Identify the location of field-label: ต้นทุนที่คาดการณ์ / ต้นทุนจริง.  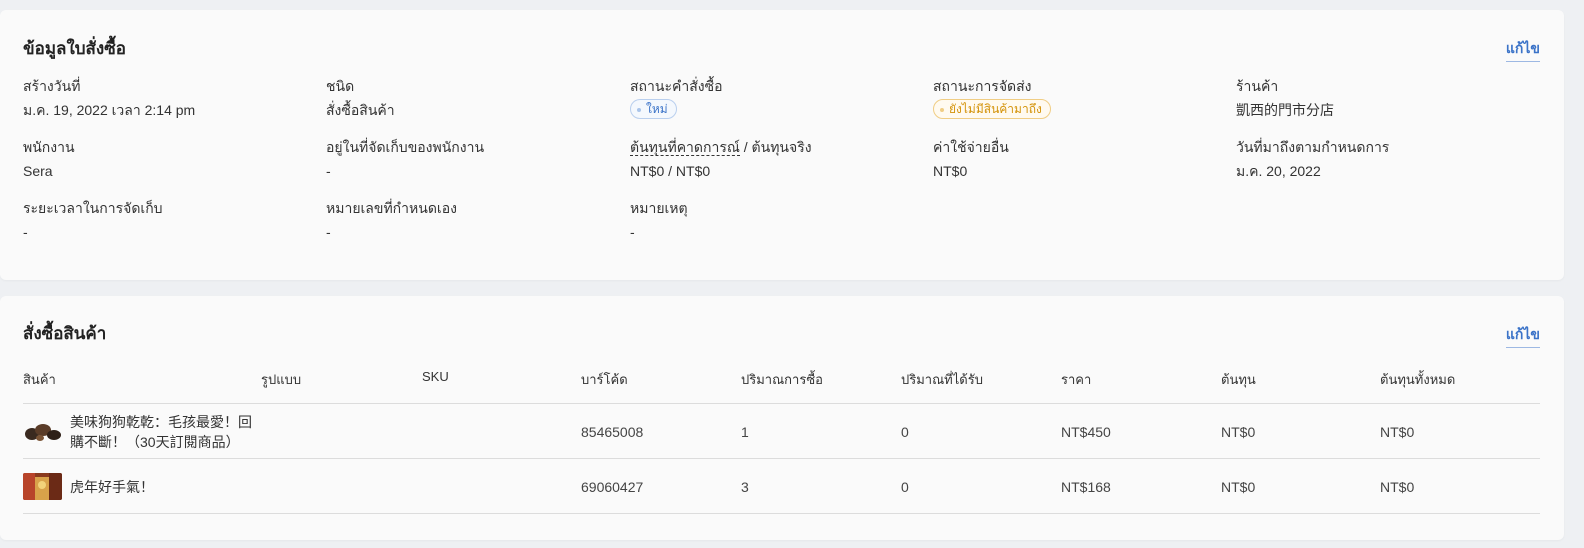
(775, 147).